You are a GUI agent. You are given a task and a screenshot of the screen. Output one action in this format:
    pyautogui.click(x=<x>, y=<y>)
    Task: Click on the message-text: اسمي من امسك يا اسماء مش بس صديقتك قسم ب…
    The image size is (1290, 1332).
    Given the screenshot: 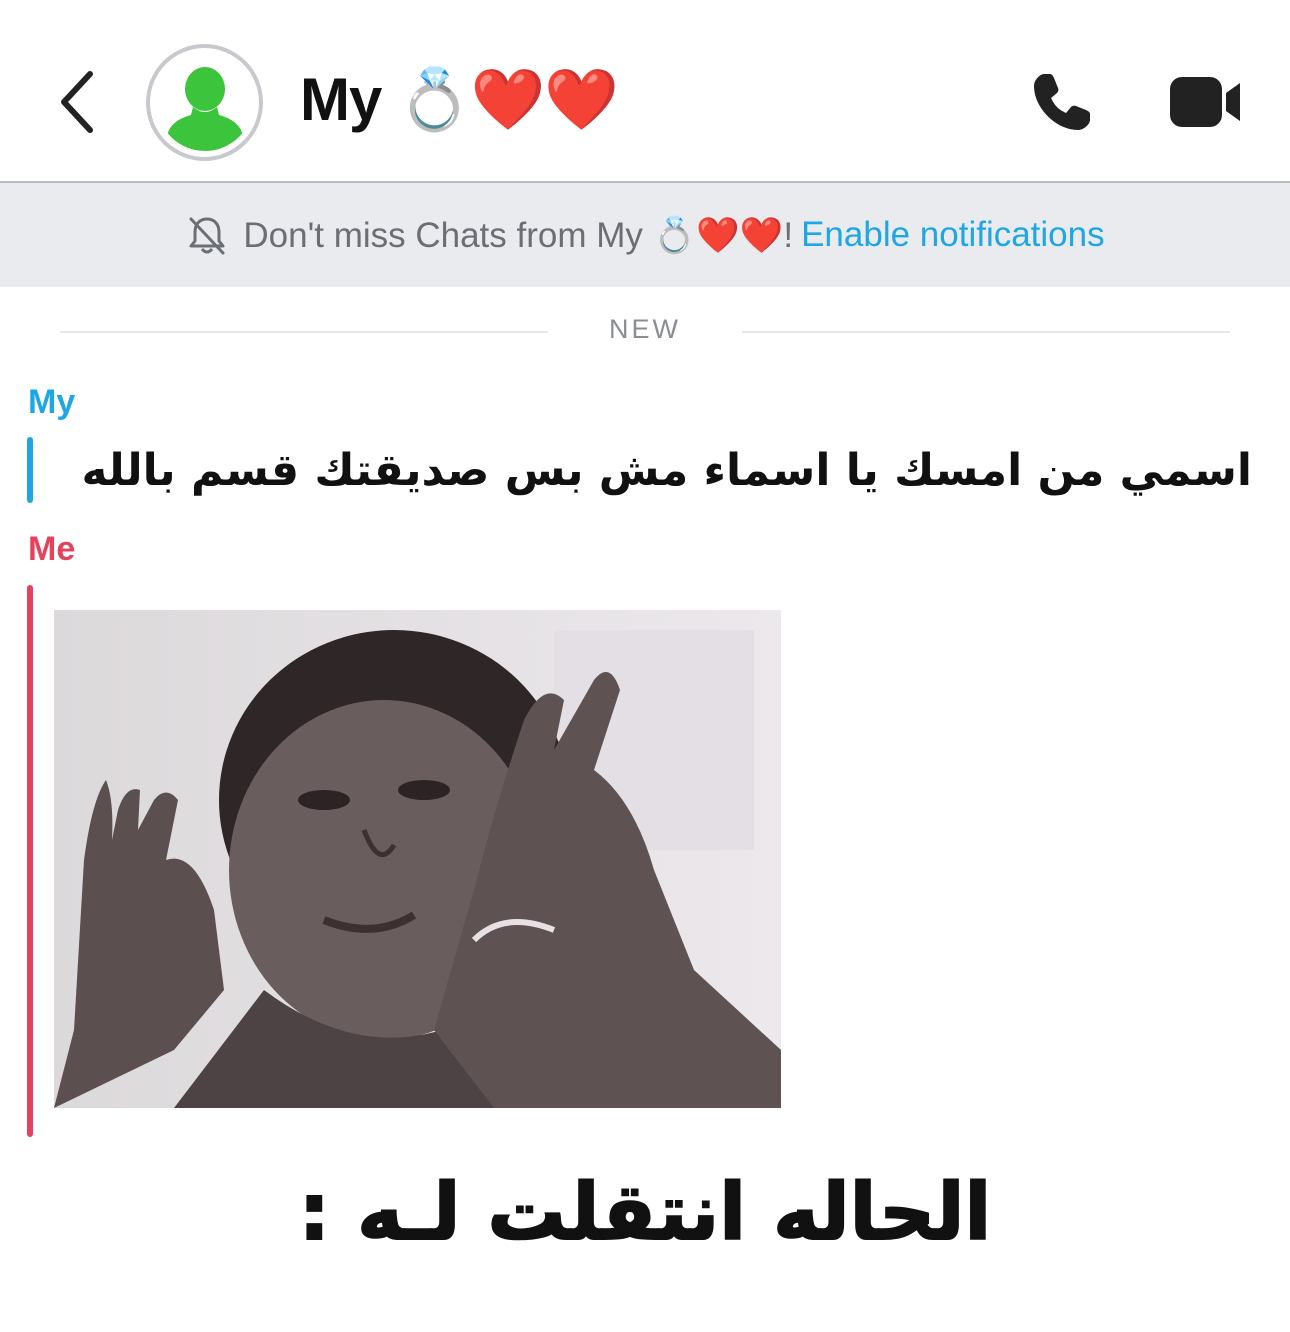 What is the action you would take?
    pyautogui.click(x=656, y=471)
    